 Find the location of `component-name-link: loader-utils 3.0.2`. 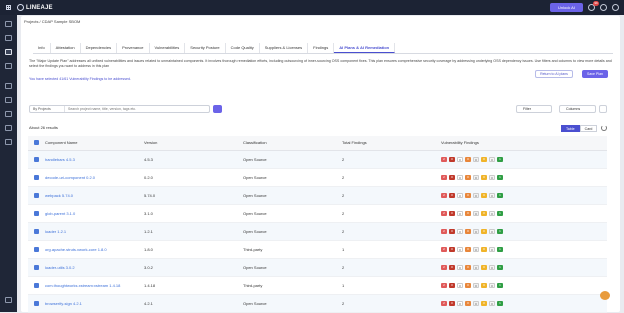

component-name-link: loader-utils 3.0.2 is located at coordinates (60, 267).